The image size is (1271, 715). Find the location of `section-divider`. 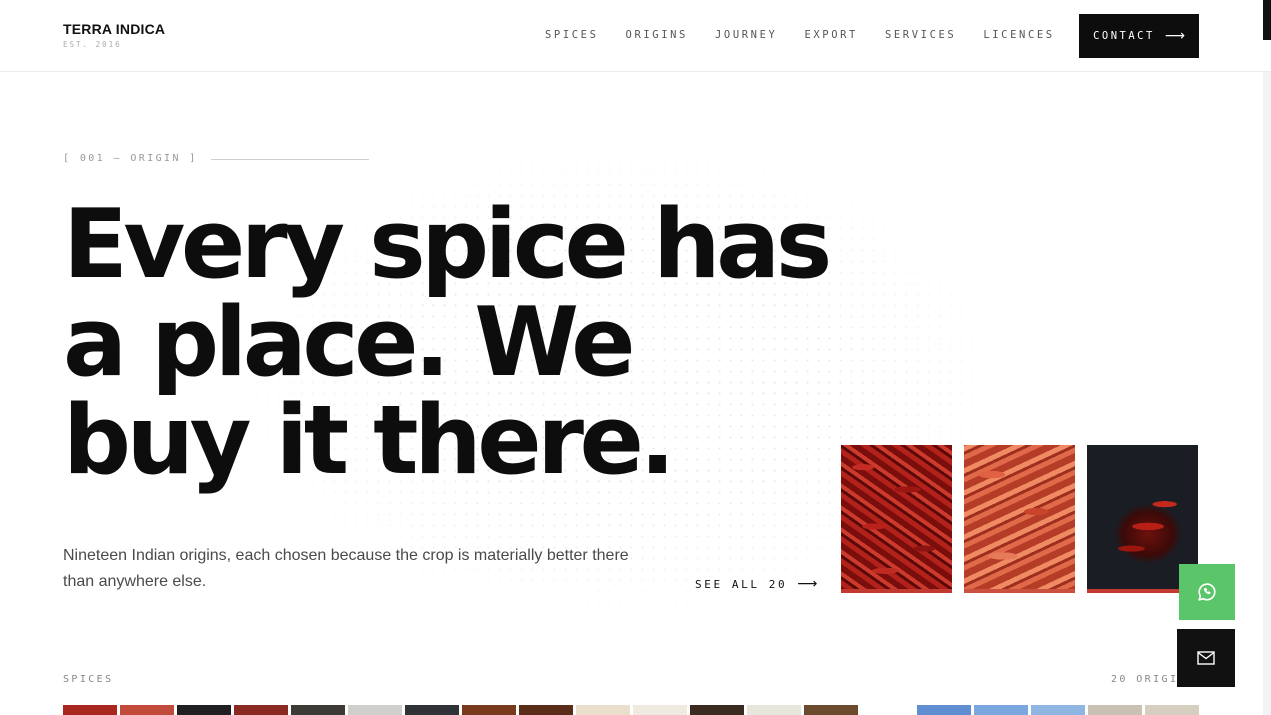

section-divider is located at coordinates (290, 159).